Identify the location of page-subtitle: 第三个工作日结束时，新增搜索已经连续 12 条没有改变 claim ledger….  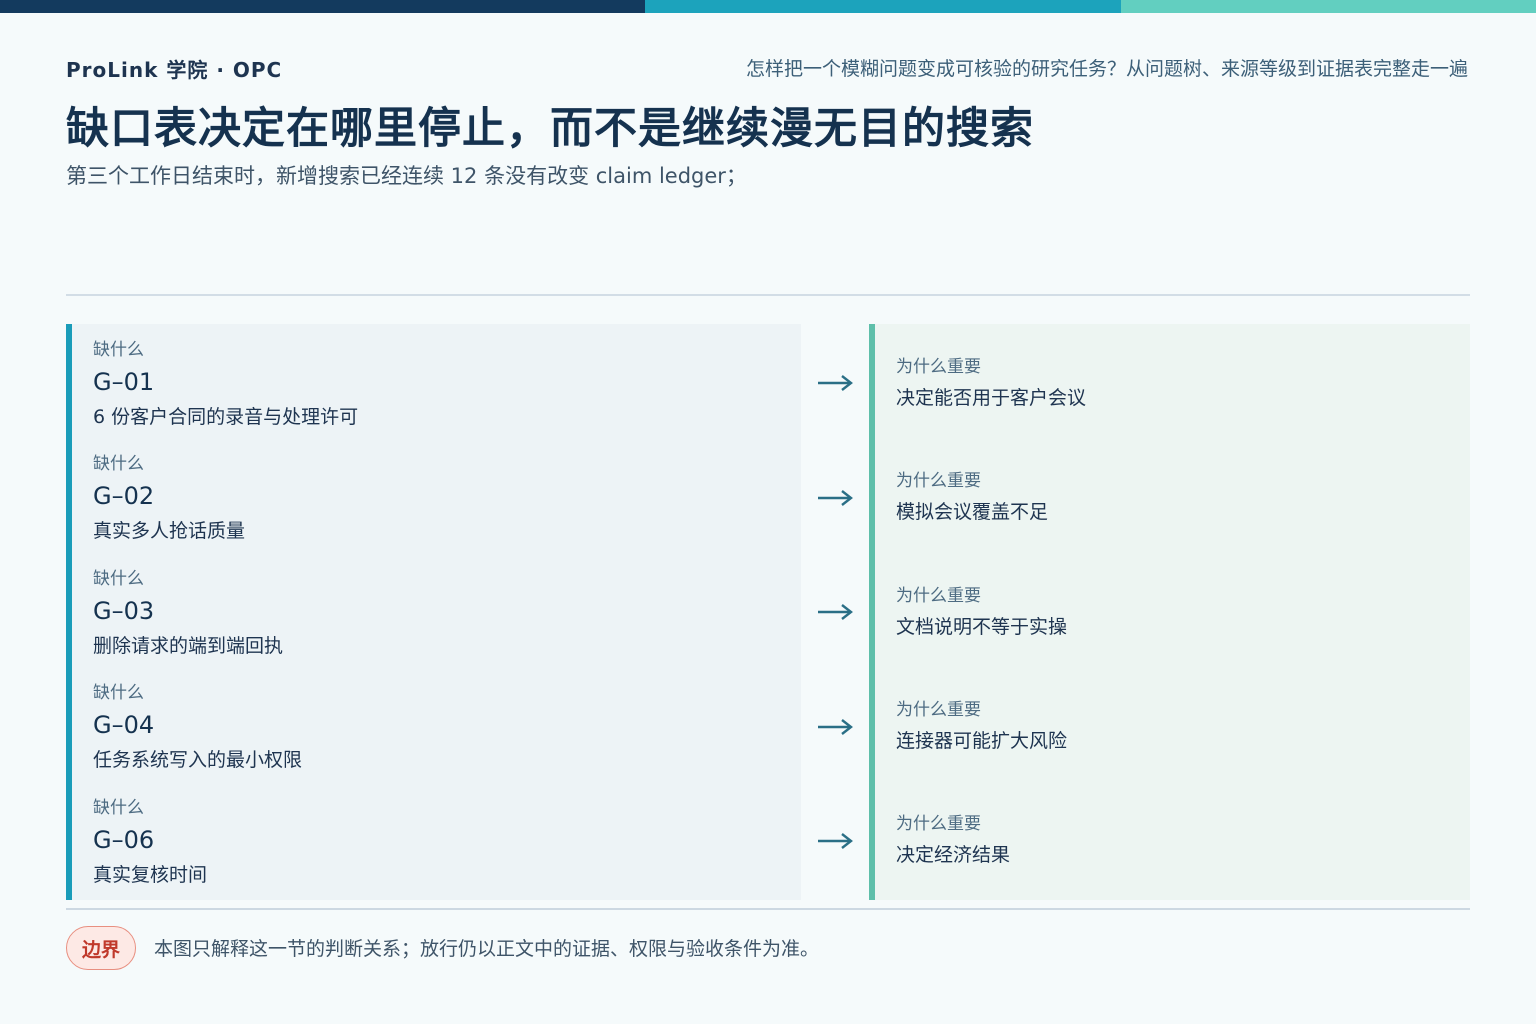
(406, 176).